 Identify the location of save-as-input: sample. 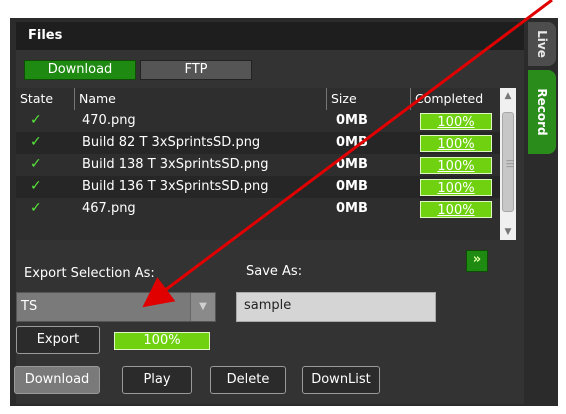
(336, 307).